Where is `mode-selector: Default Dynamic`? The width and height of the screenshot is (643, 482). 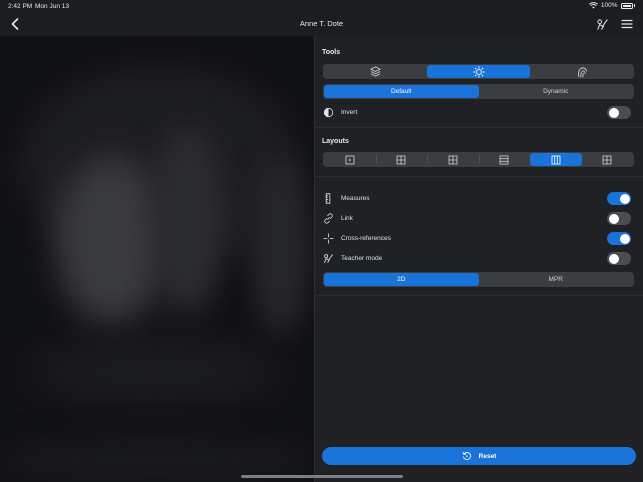
mode-selector: Default Dynamic is located at coordinates (478, 91).